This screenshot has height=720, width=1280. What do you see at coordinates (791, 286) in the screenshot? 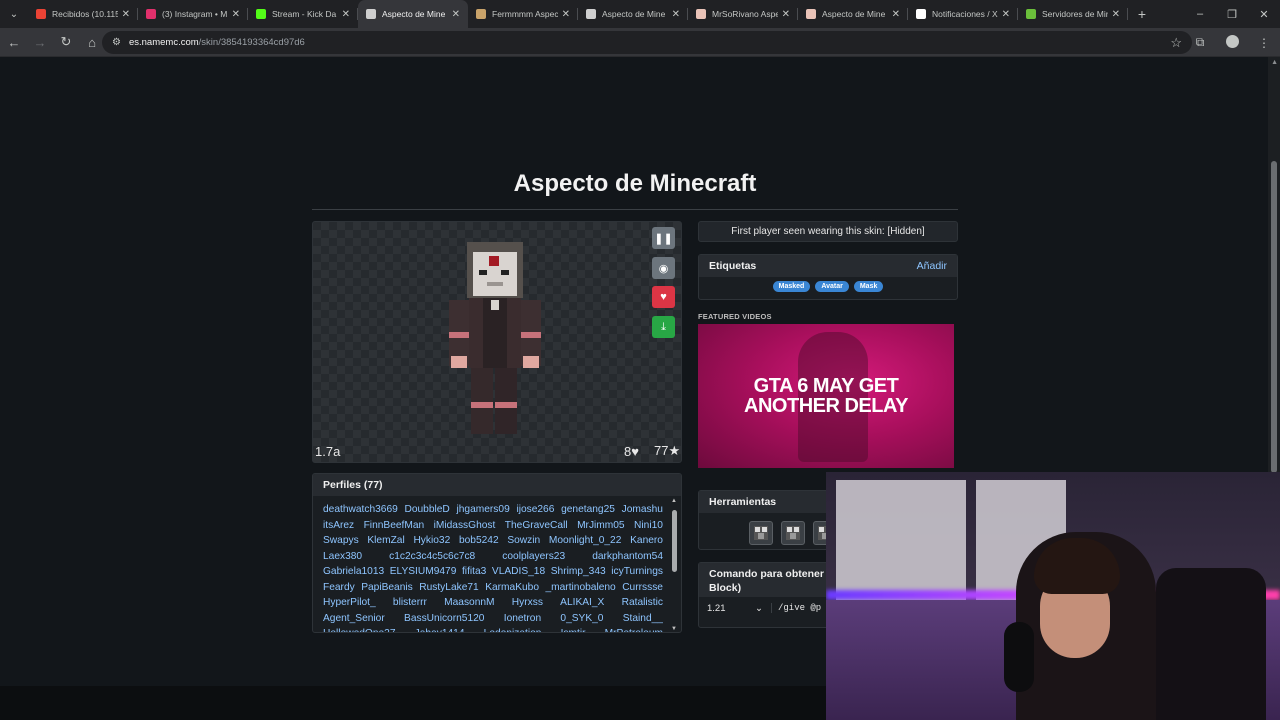
I see `tag-badge: Masked` at bounding box center [791, 286].